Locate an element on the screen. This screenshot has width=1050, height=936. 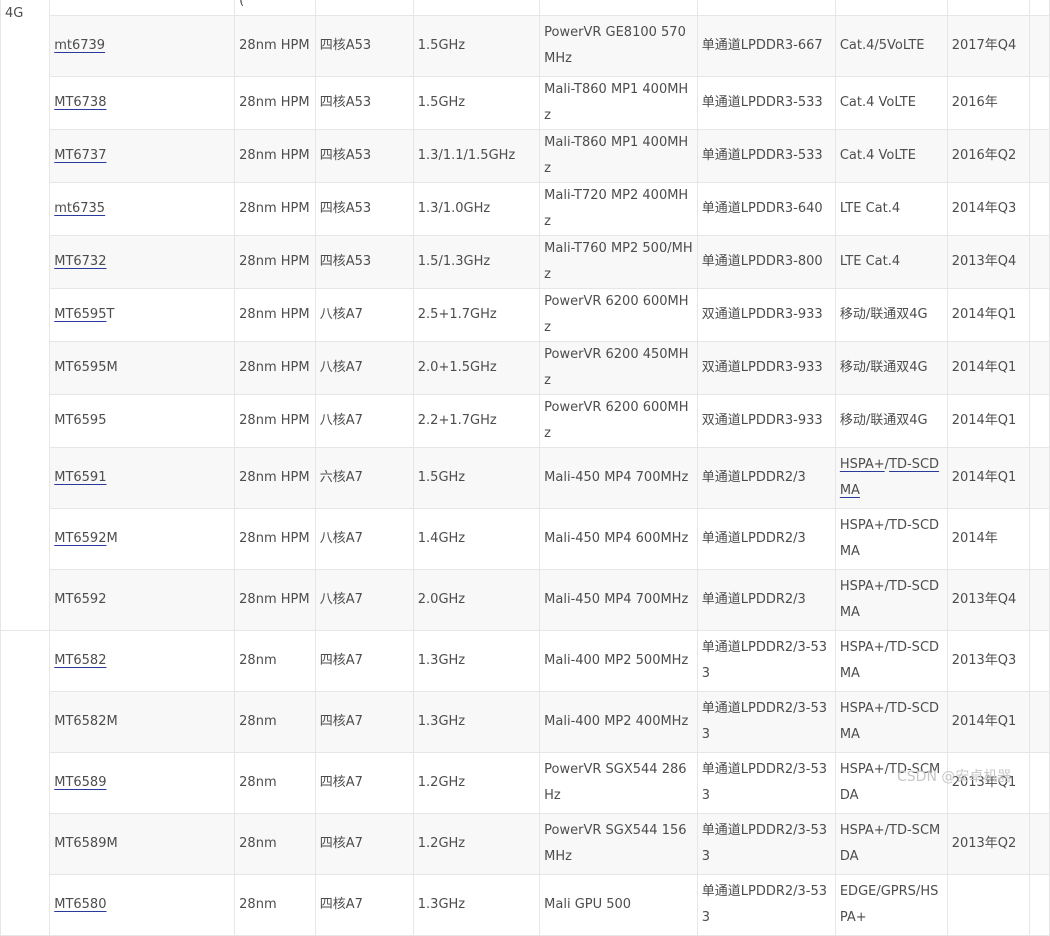
memory-text: 单通道LPDDR3-667 is located at coordinates (762, 45).